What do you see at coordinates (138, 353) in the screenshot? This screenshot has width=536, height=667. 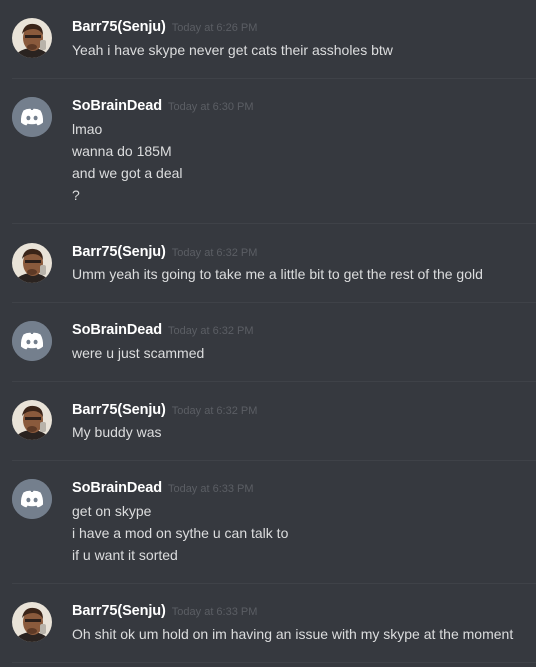 I see `message-line: were u just scammed` at bounding box center [138, 353].